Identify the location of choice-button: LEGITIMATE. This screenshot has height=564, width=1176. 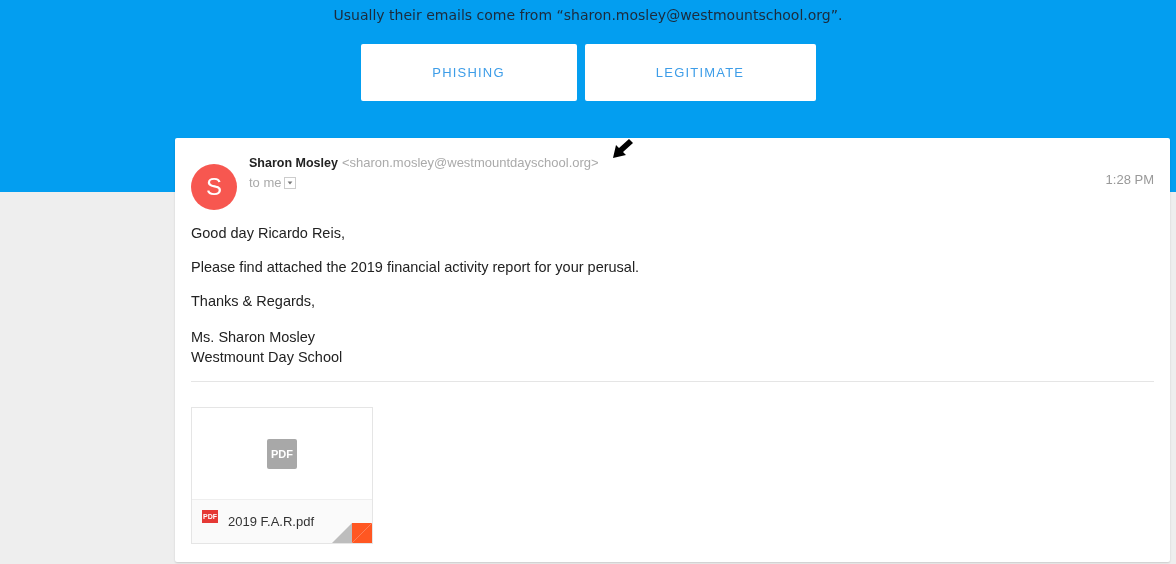
(700, 72).